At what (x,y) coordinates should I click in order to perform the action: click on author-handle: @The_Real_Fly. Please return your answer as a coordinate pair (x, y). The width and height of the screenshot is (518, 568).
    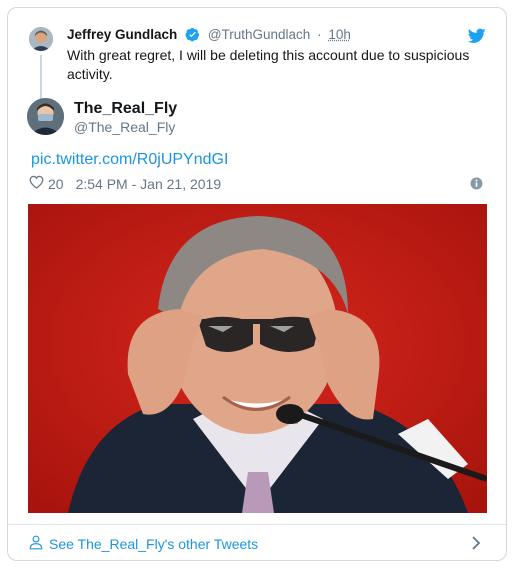
    Looking at the image, I should click on (124, 127).